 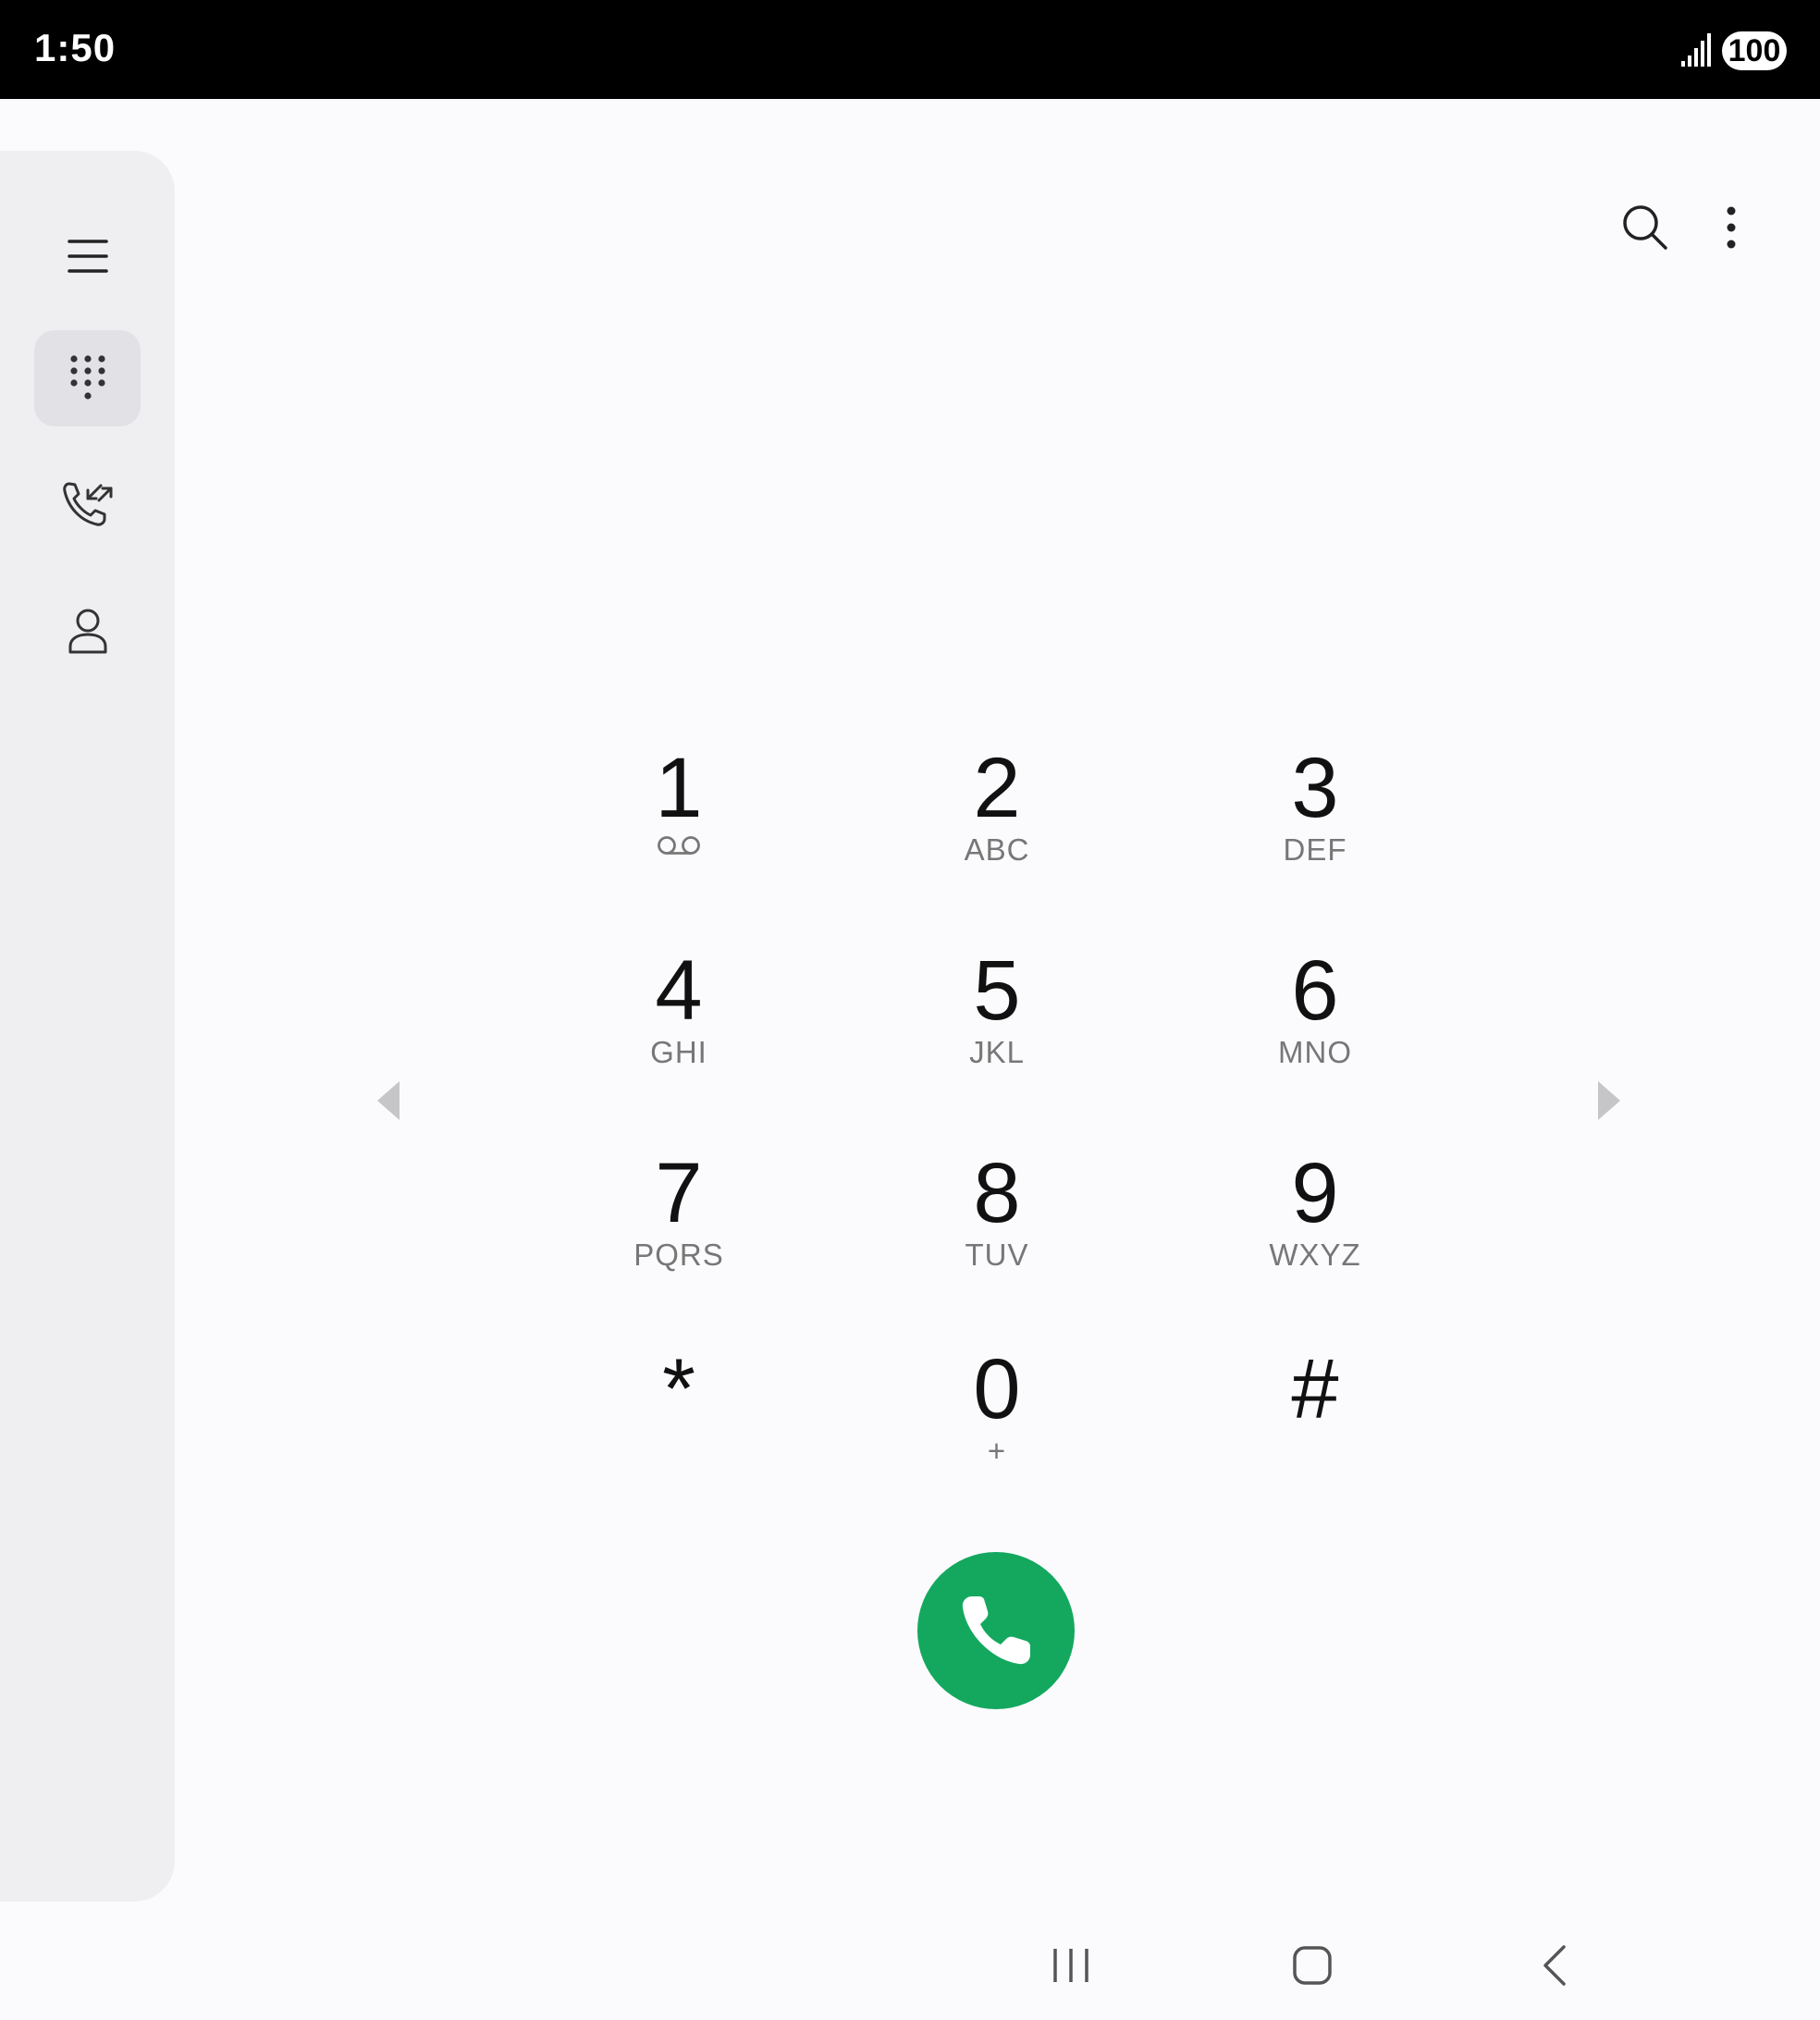 I want to click on more-options-button, so click(x=1731, y=228).